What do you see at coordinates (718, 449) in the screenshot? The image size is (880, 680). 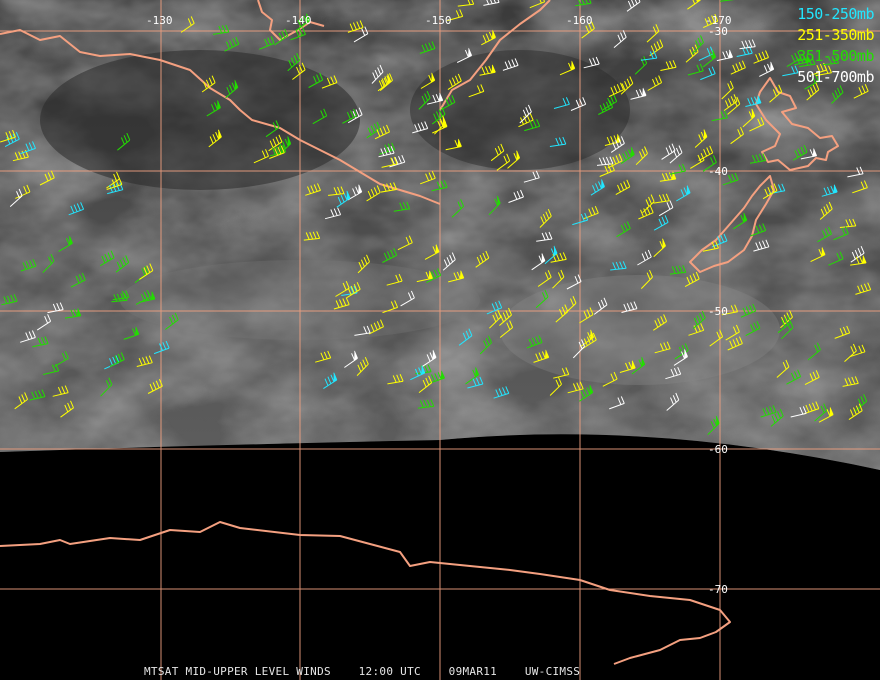 I see `lat-label: -60` at bounding box center [718, 449].